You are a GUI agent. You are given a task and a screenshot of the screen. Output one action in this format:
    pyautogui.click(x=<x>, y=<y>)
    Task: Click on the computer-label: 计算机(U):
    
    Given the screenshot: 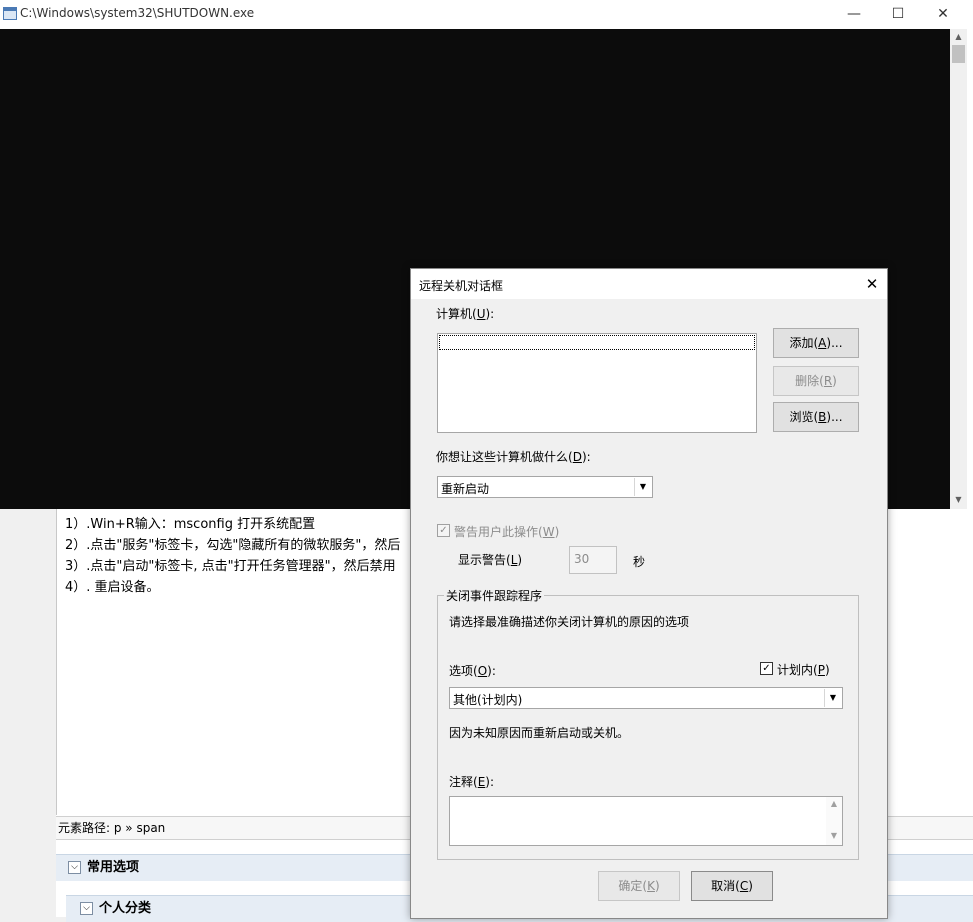 What is the action you would take?
    pyautogui.click(x=465, y=314)
    